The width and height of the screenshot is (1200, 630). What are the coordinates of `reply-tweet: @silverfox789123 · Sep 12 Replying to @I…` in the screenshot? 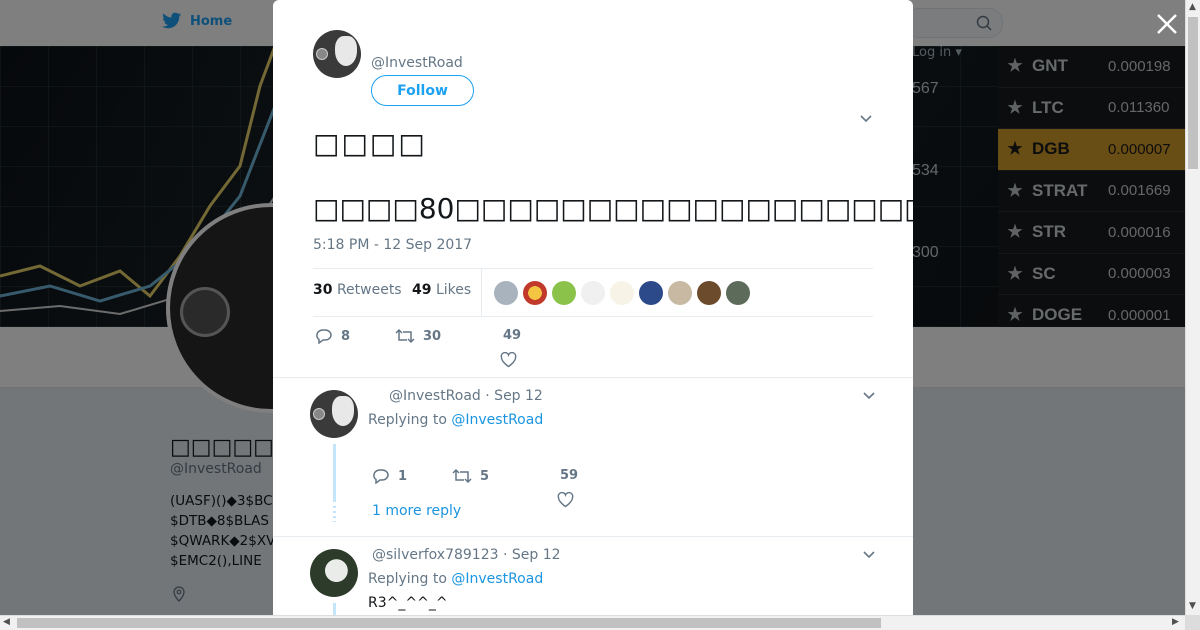 It's located at (593, 576).